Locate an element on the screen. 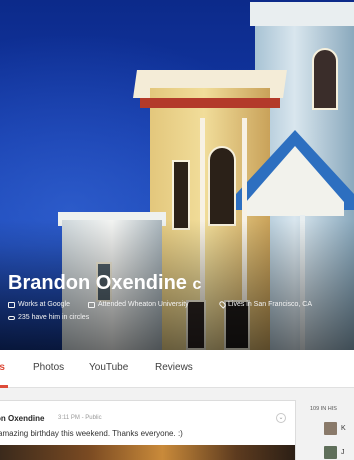  location-pin-icon is located at coordinates (222, 304).